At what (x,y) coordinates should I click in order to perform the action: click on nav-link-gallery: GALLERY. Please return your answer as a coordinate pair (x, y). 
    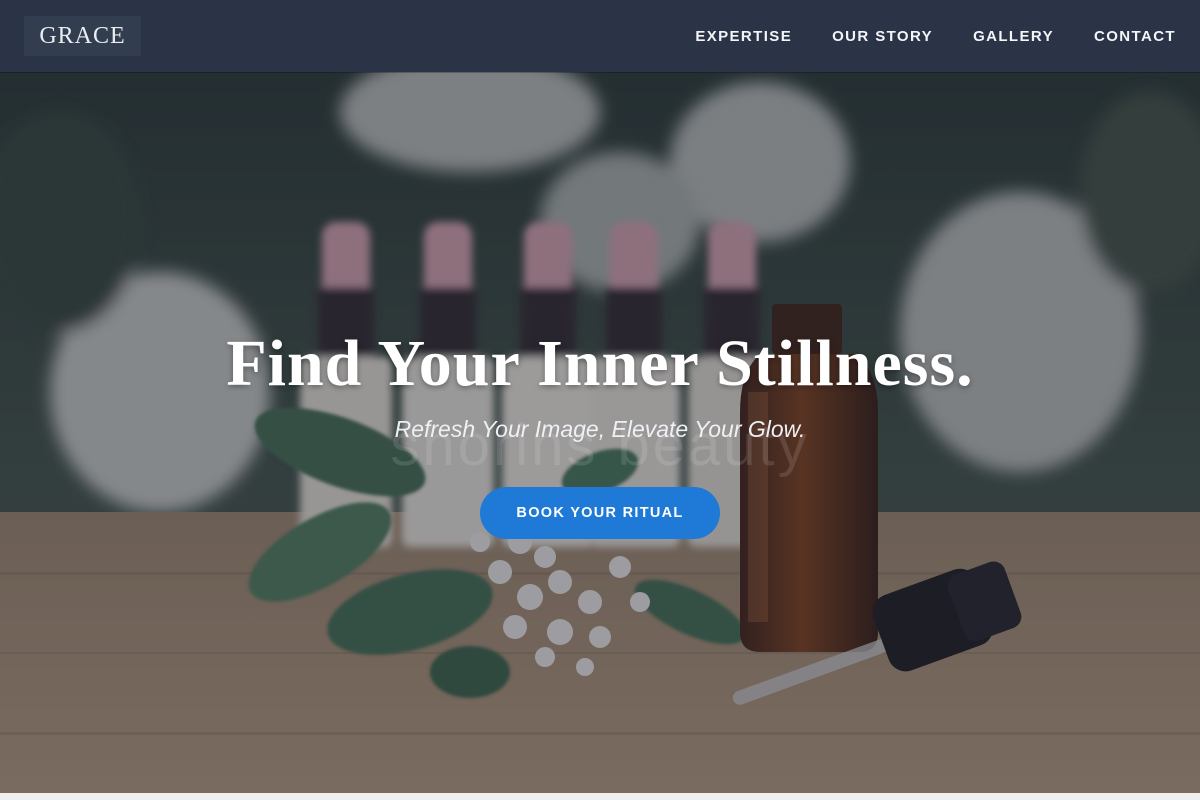
    Looking at the image, I should click on (1013, 36).